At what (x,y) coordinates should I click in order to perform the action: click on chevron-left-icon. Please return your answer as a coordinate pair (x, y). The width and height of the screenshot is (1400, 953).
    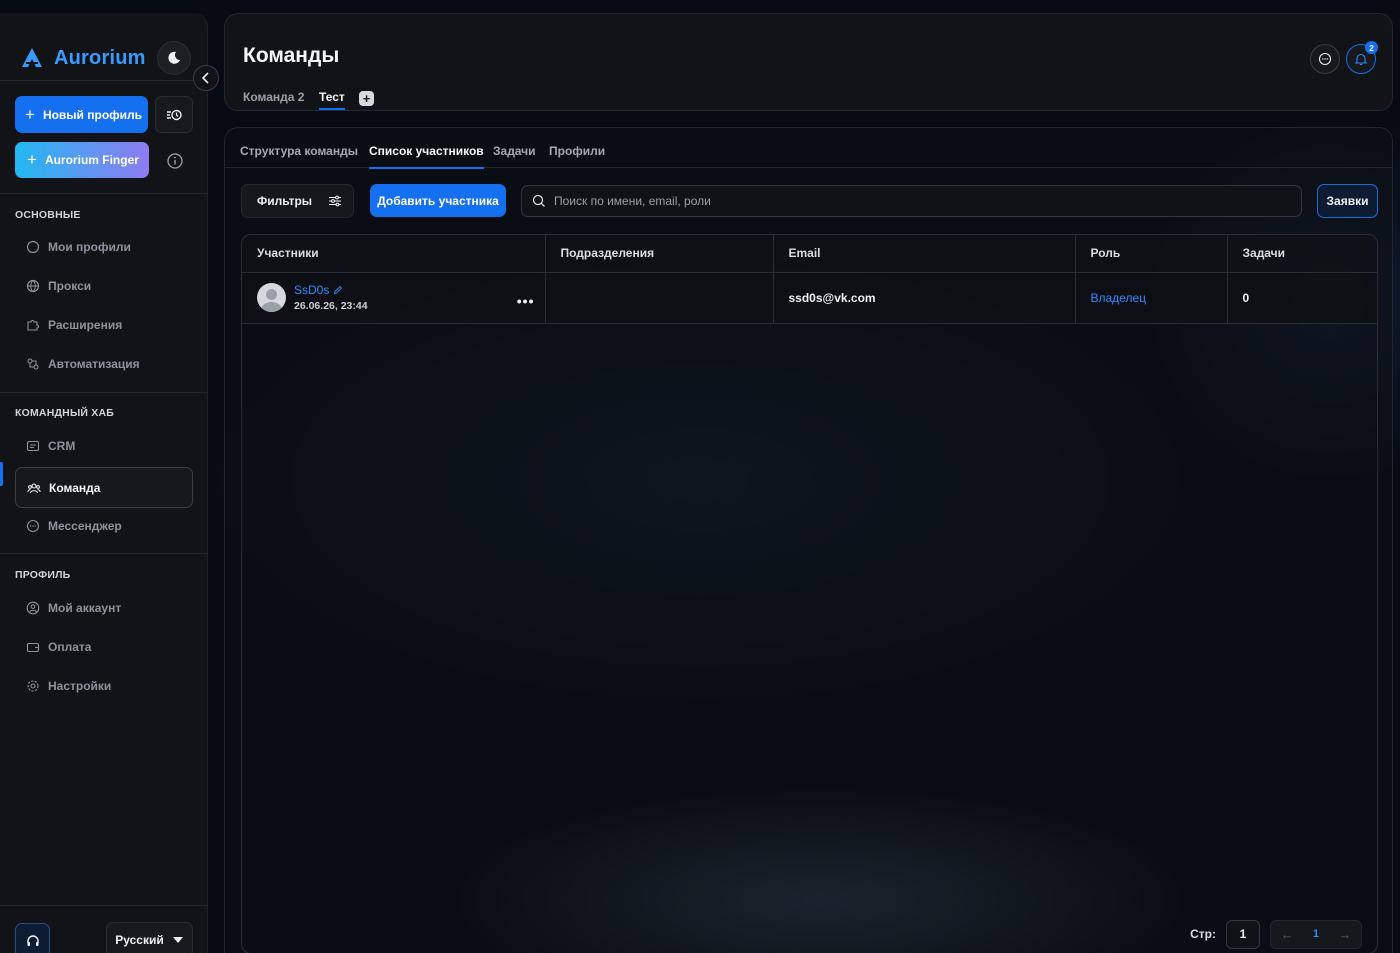
    Looking at the image, I should click on (205, 78).